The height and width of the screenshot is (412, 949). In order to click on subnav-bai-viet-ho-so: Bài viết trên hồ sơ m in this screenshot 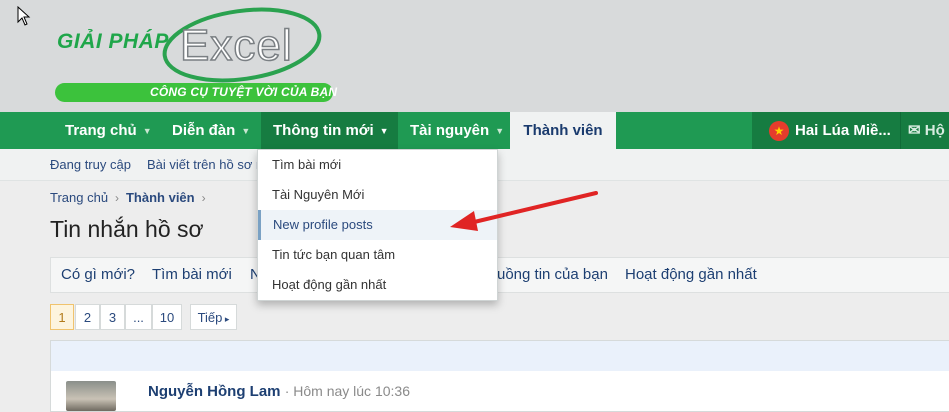, I will do `click(207, 164)`.